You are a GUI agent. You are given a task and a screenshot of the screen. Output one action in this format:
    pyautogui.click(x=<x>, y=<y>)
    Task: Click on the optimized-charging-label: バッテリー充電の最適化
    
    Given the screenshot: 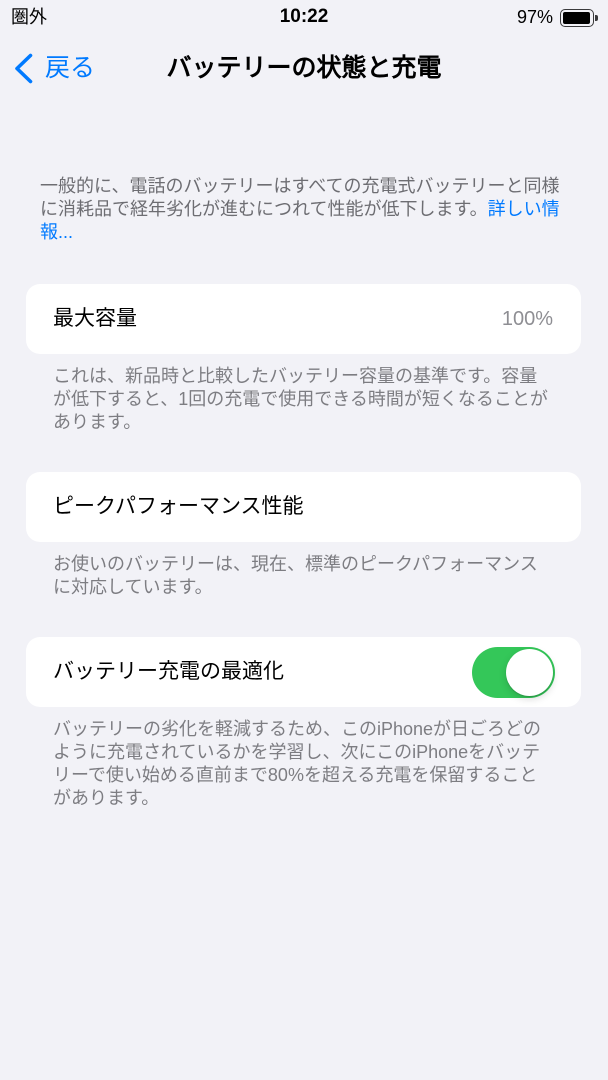 What is the action you would take?
    pyautogui.click(x=168, y=671)
    